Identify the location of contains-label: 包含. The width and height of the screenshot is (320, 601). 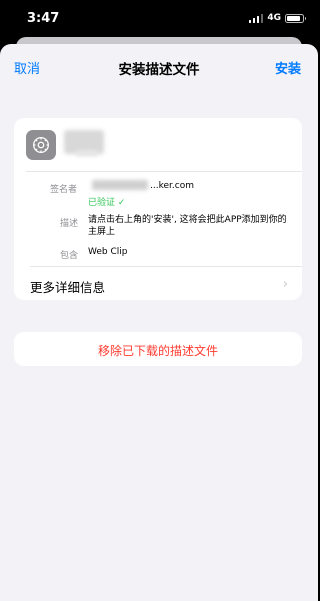
(69, 256).